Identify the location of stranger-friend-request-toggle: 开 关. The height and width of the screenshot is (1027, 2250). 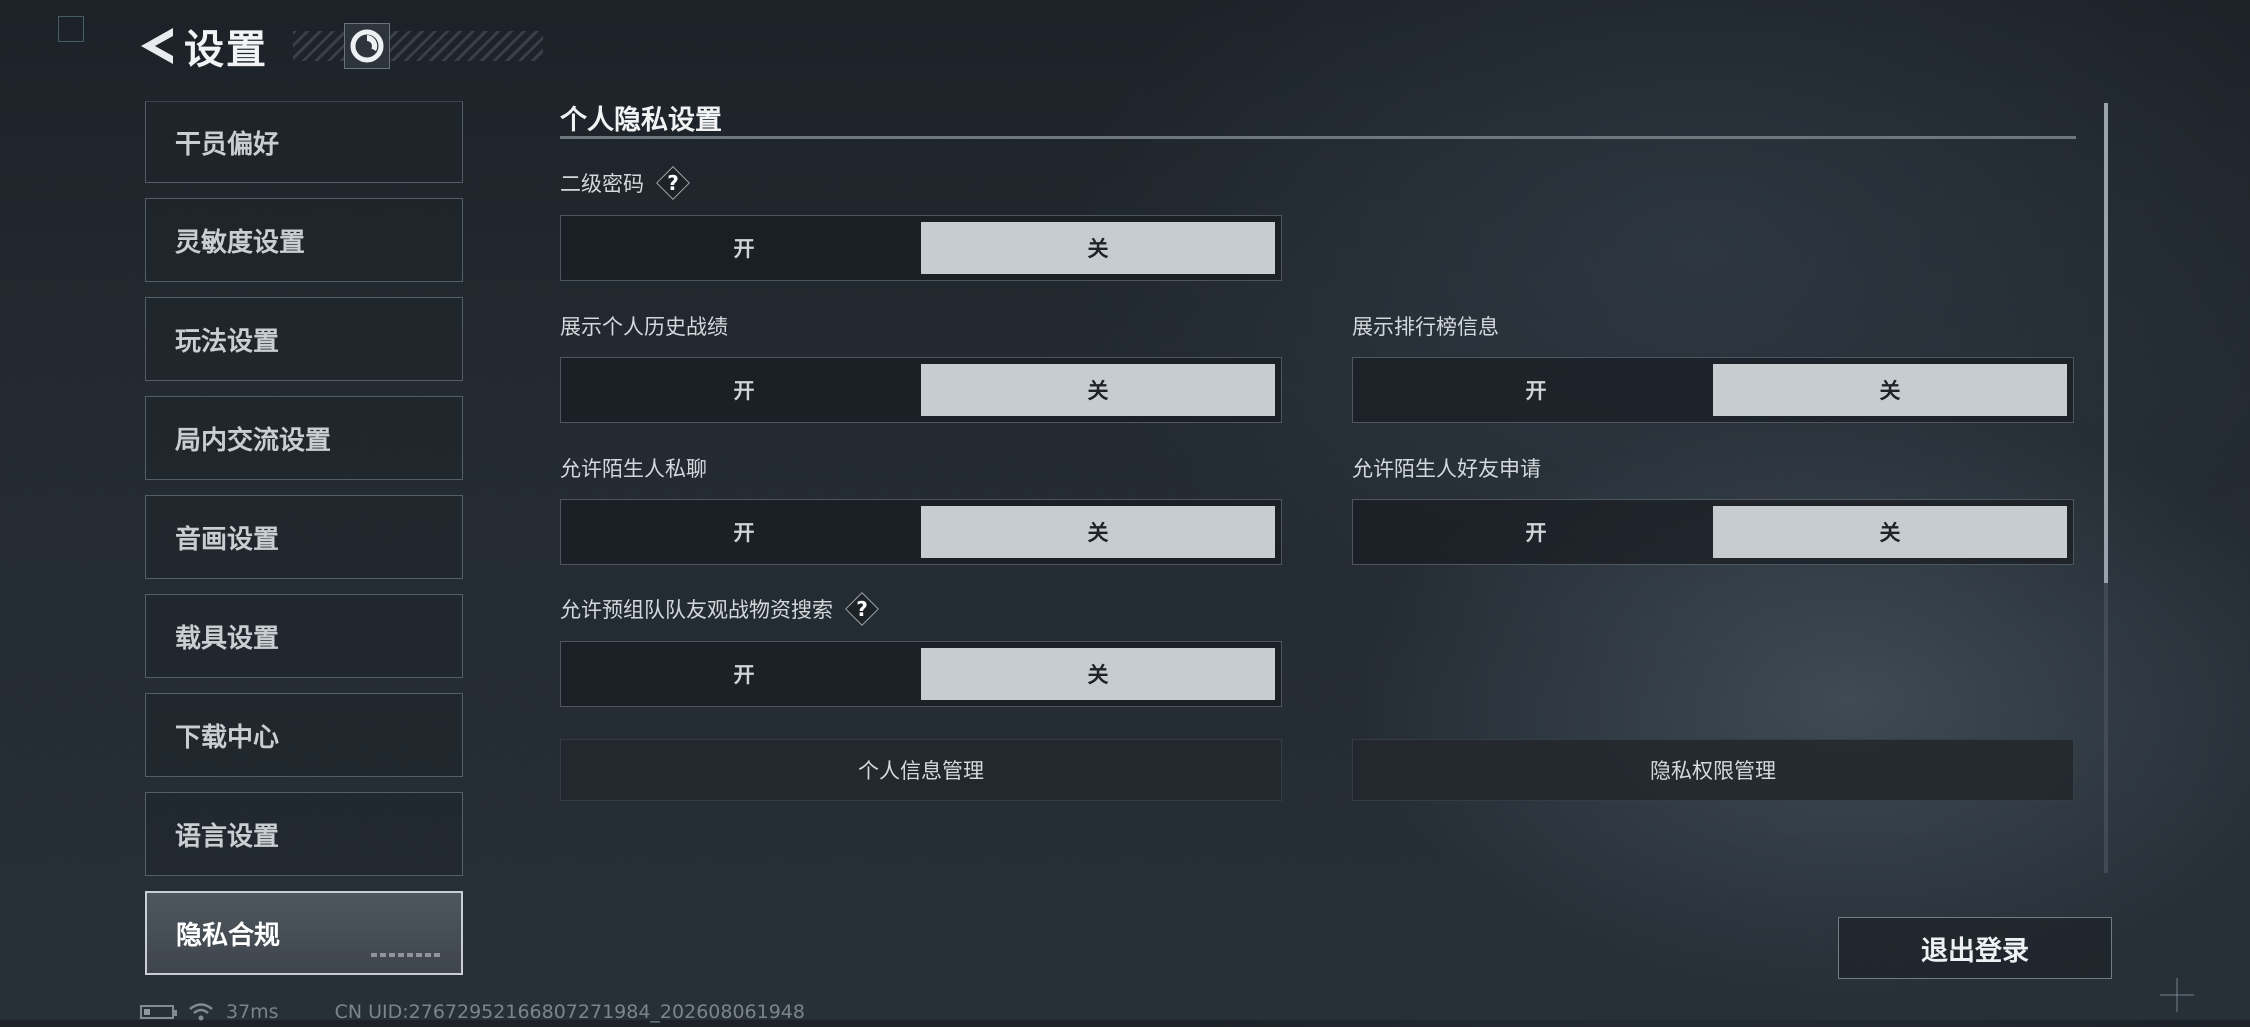
(1713, 532).